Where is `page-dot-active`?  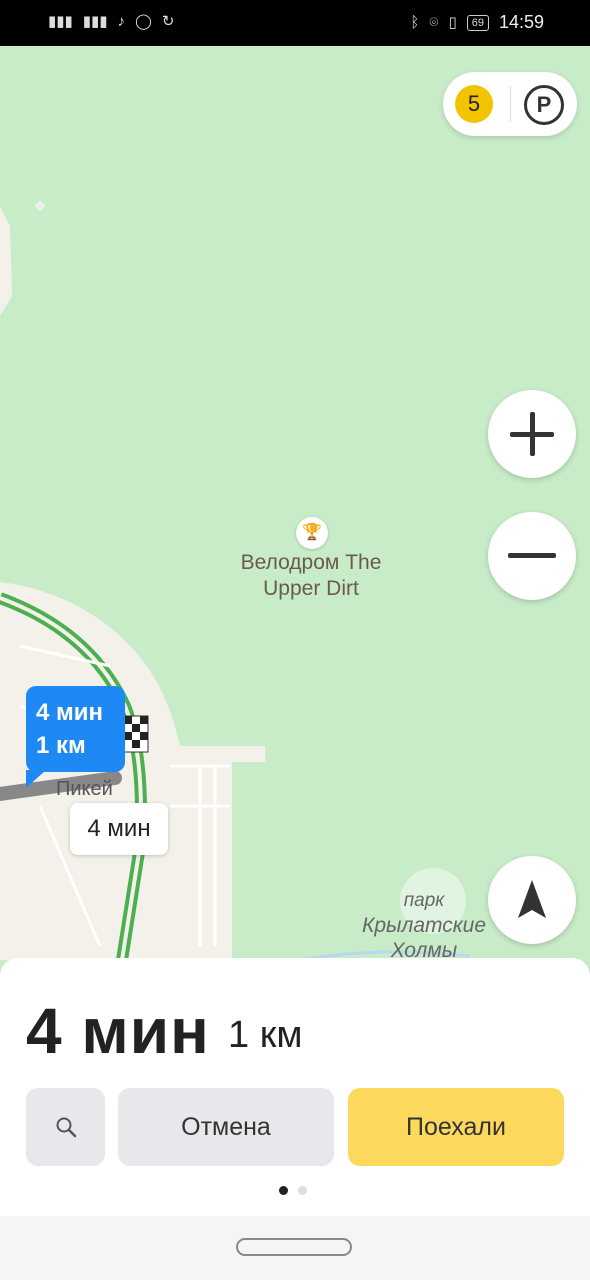
page-dot-active is located at coordinates (283, 1190).